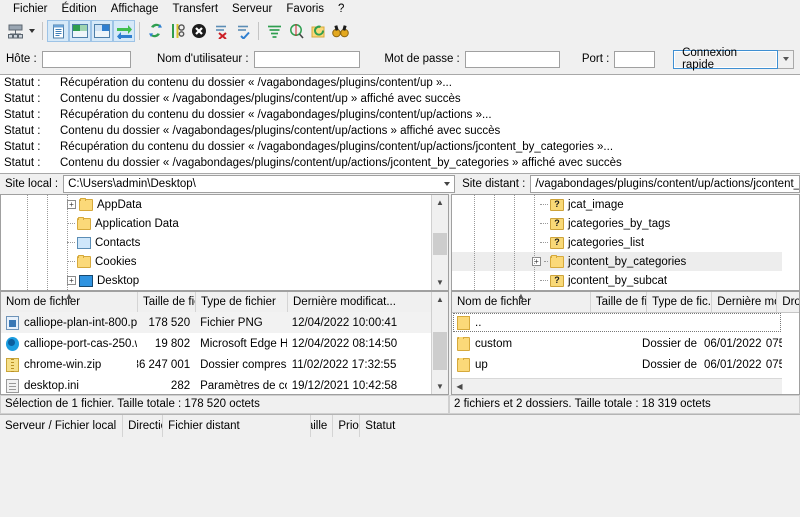 The width and height of the screenshot is (800, 517). Describe the element at coordinates (447, 184) in the screenshot. I see `chevron-down-icon` at that location.